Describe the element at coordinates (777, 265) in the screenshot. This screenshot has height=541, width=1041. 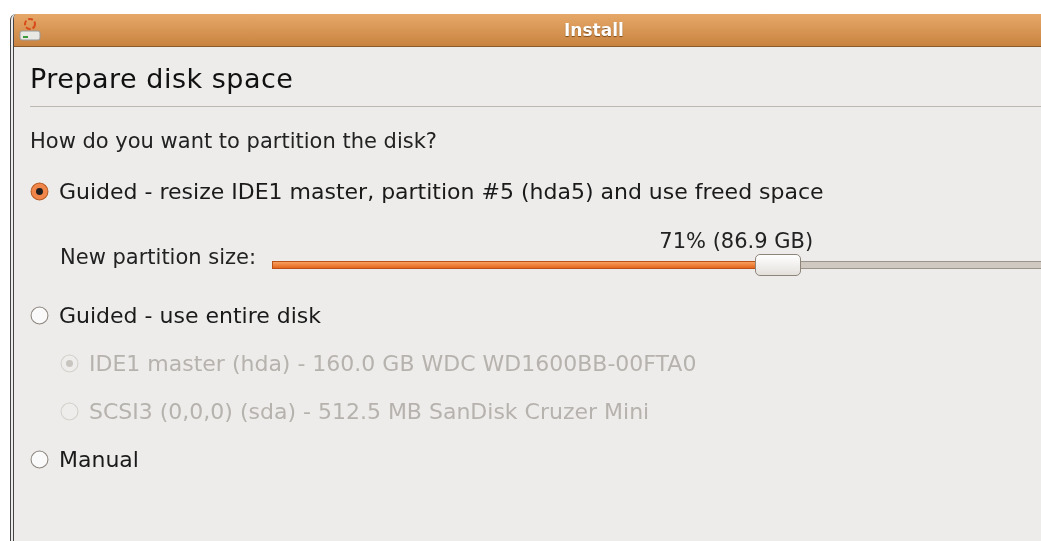
I see `slider-handle` at that location.